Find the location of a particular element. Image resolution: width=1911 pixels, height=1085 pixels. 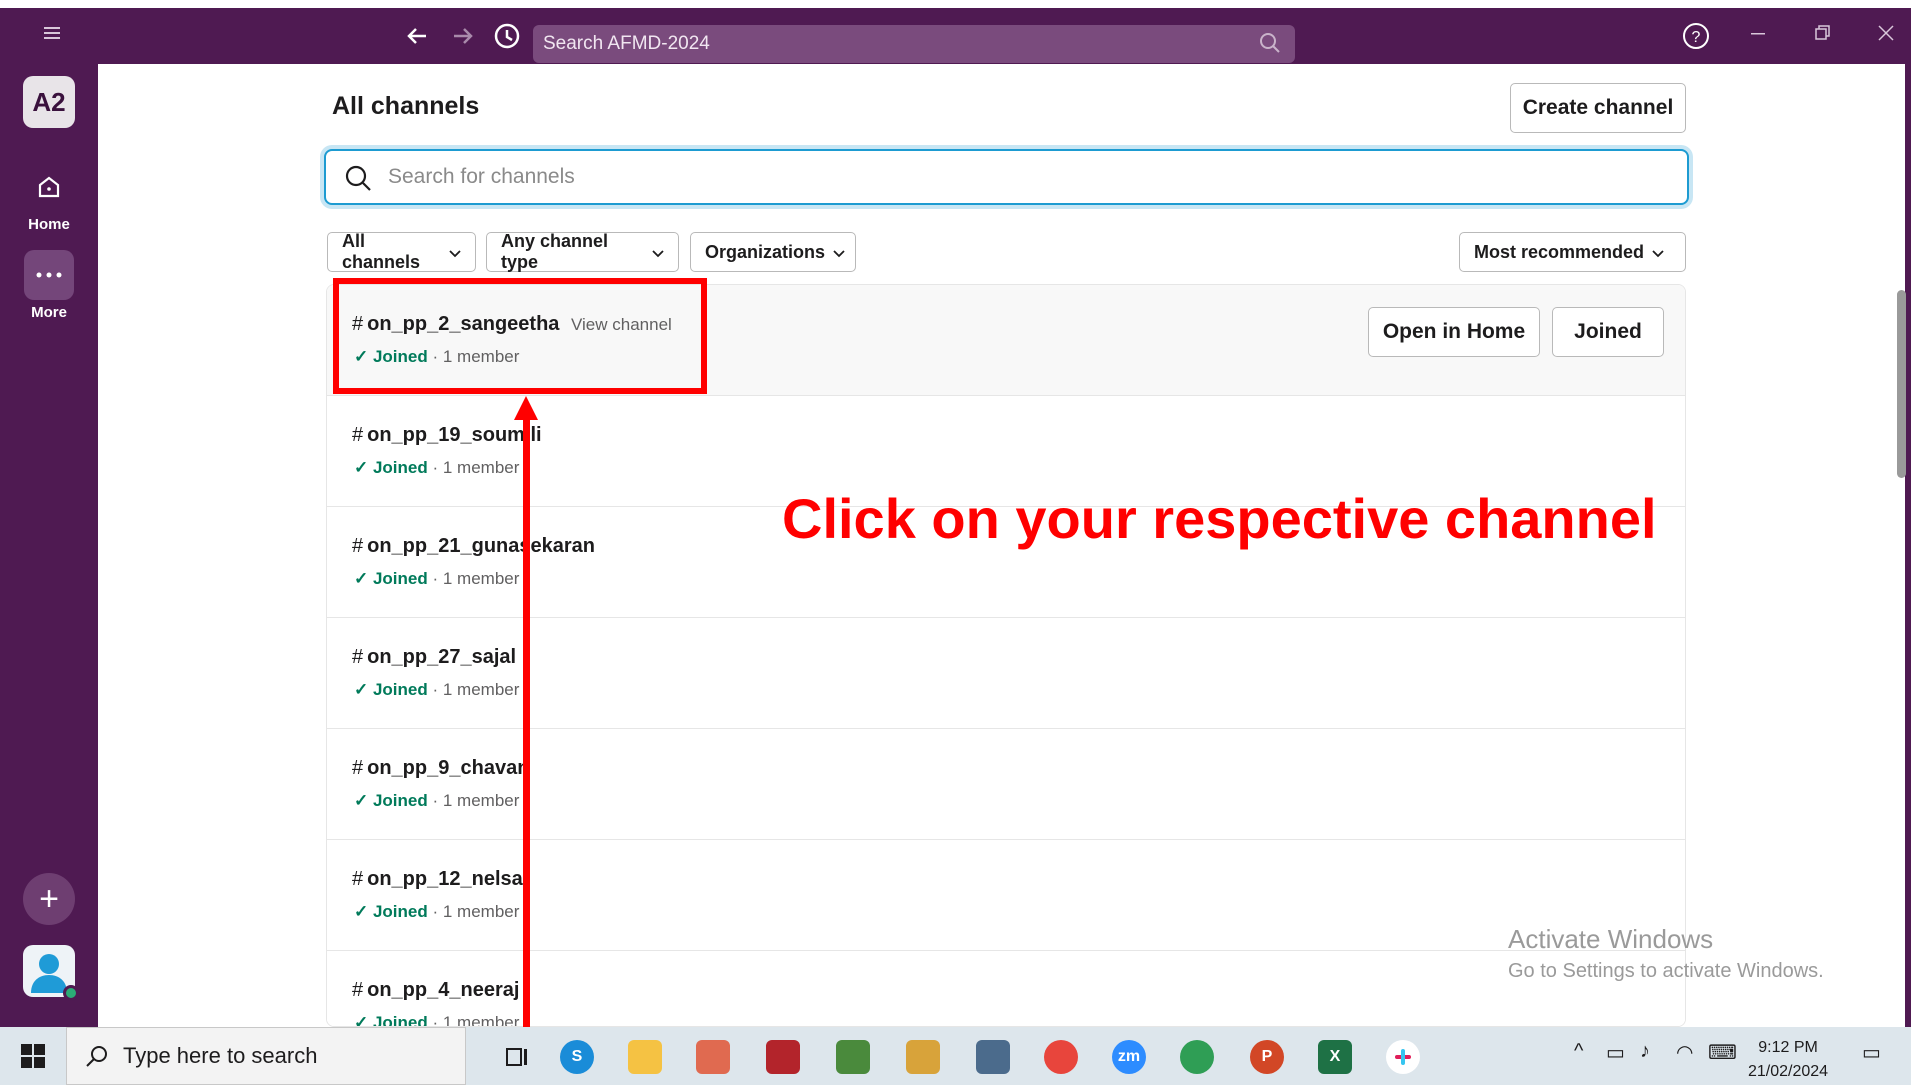

table-row: # on_pp_4_neeraj ✓ Joined · 1 member is located at coordinates (1006, 989).